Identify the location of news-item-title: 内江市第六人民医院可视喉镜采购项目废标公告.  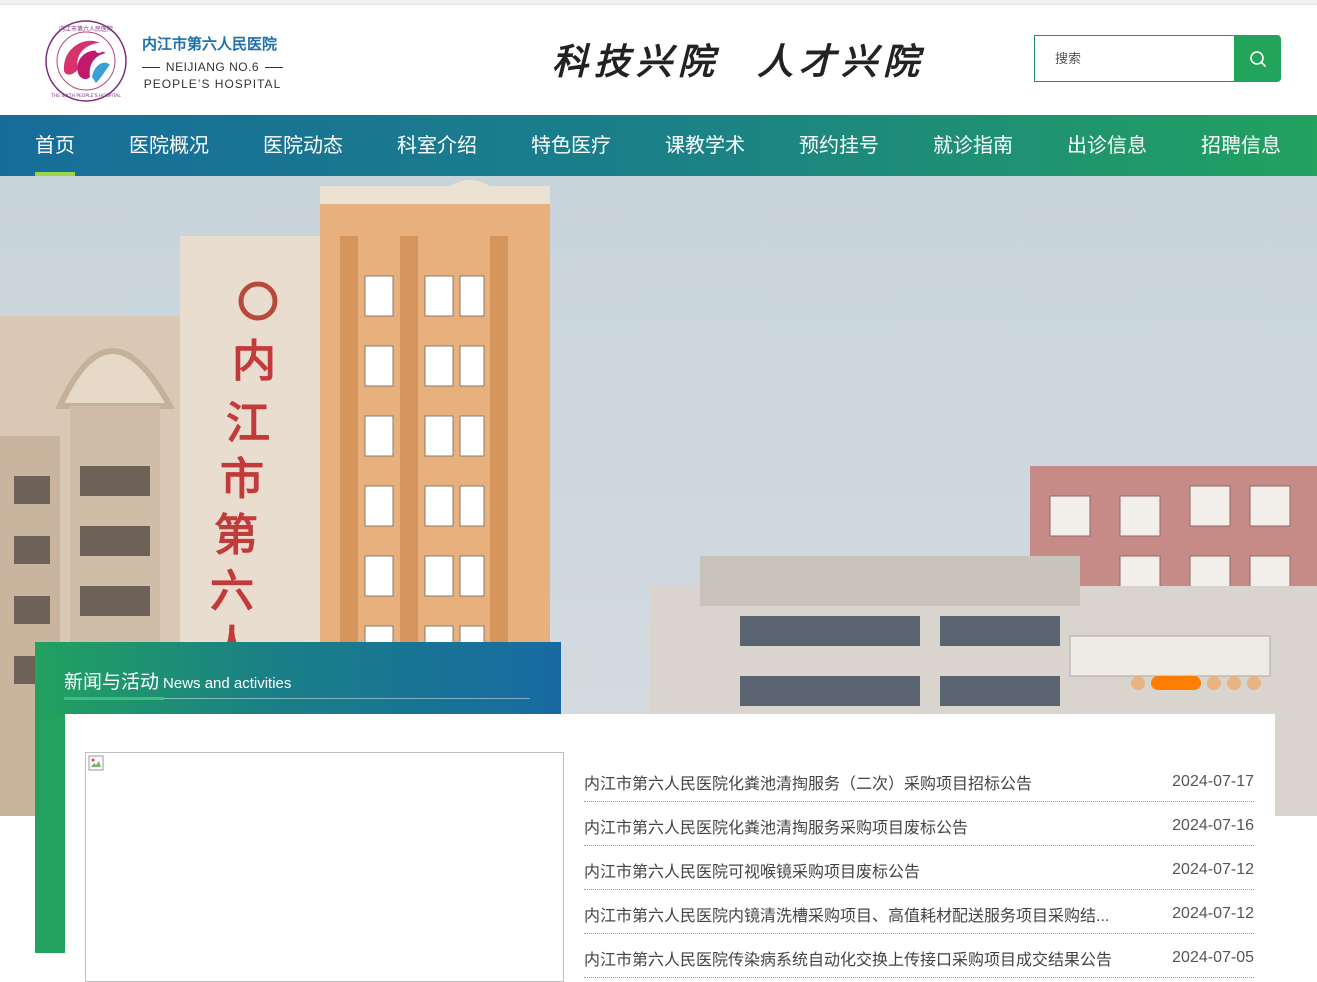
(752, 870).